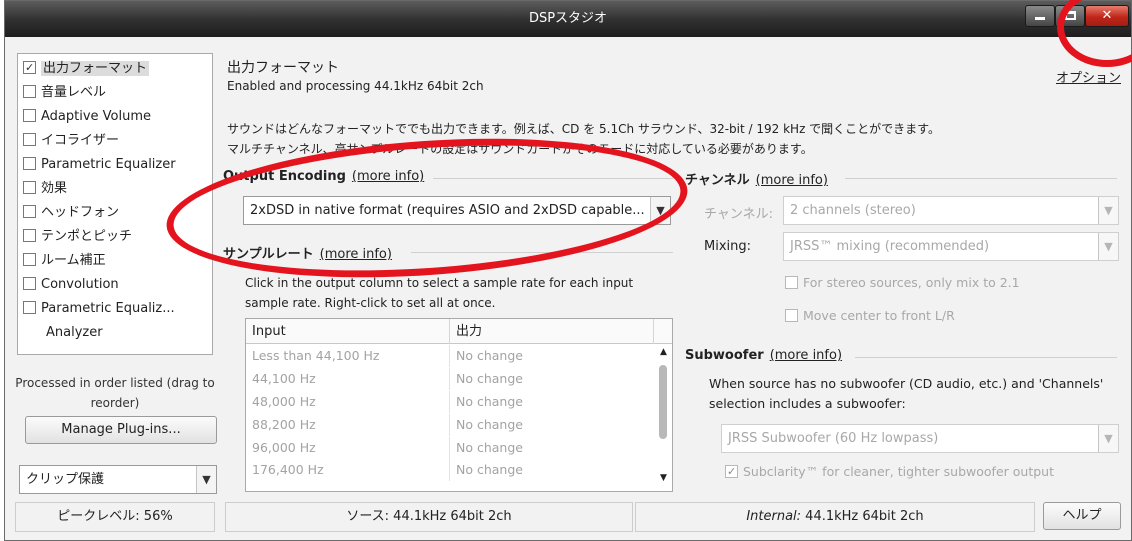 The height and width of the screenshot is (541, 1132). What do you see at coordinates (807, 403) in the screenshot?
I see `subwoofer-description-line-2: selection includes a subwoofer:` at bounding box center [807, 403].